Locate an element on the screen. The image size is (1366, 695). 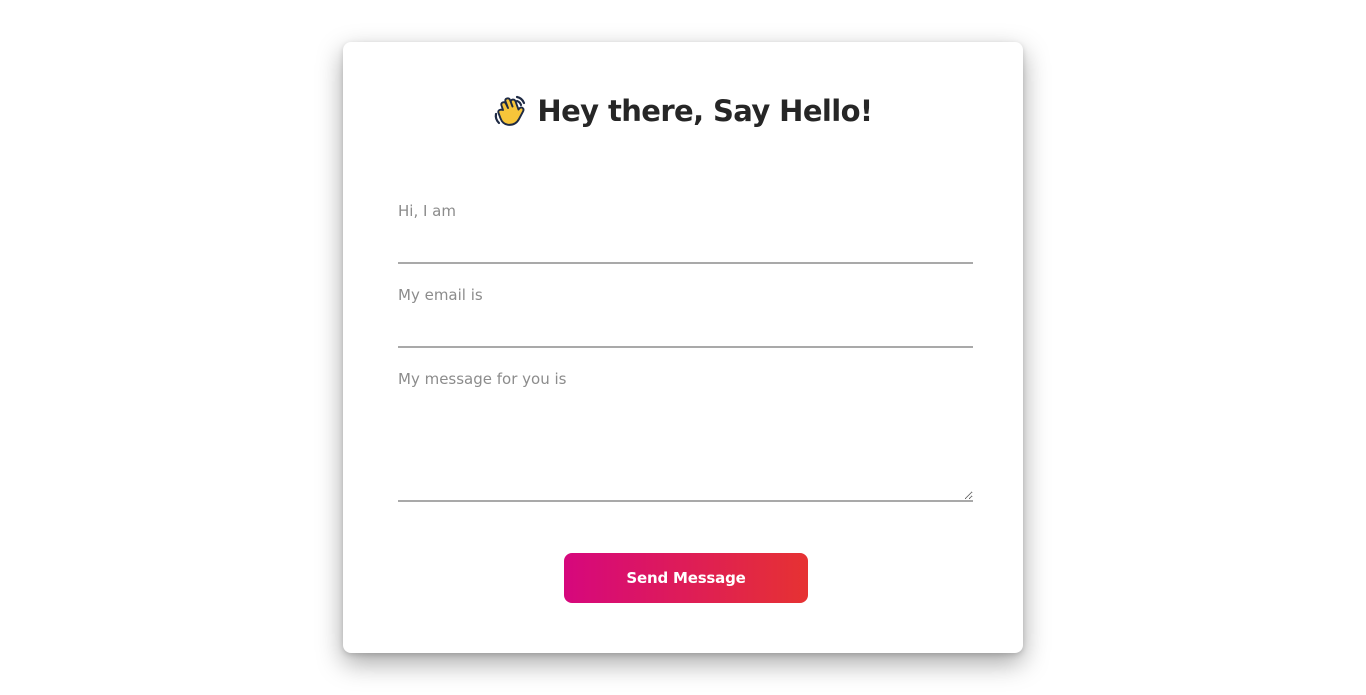
page-title: Hey there, Say Hello! is located at coordinates (705, 111).